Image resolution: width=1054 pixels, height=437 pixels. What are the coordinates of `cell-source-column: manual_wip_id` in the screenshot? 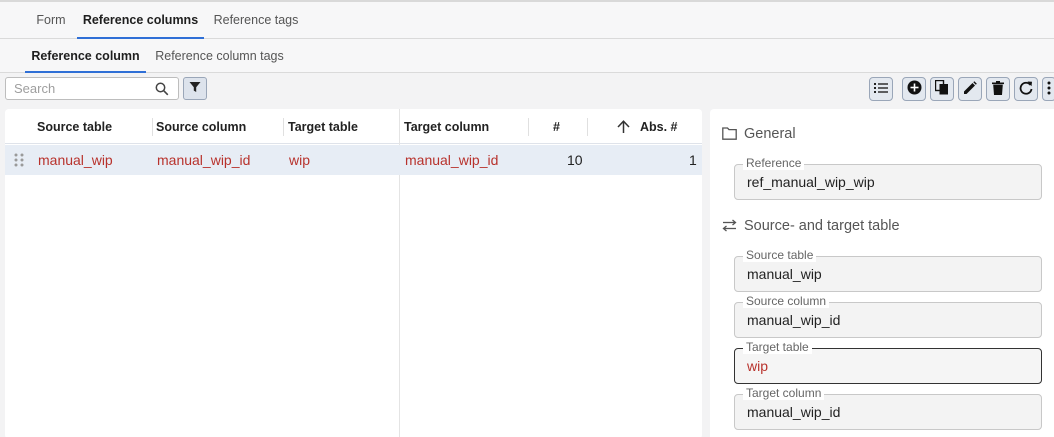 It's located at (203, 160).